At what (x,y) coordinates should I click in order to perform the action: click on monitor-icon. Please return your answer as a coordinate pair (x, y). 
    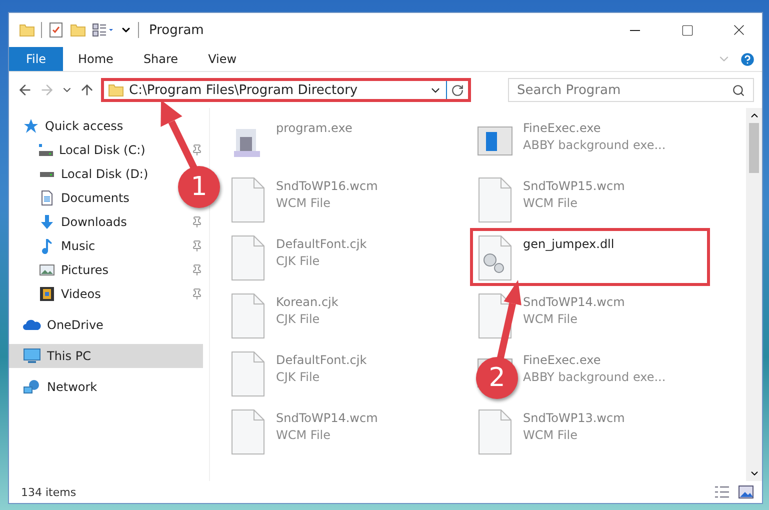
    Looking at the image, I should click on (32, 356).